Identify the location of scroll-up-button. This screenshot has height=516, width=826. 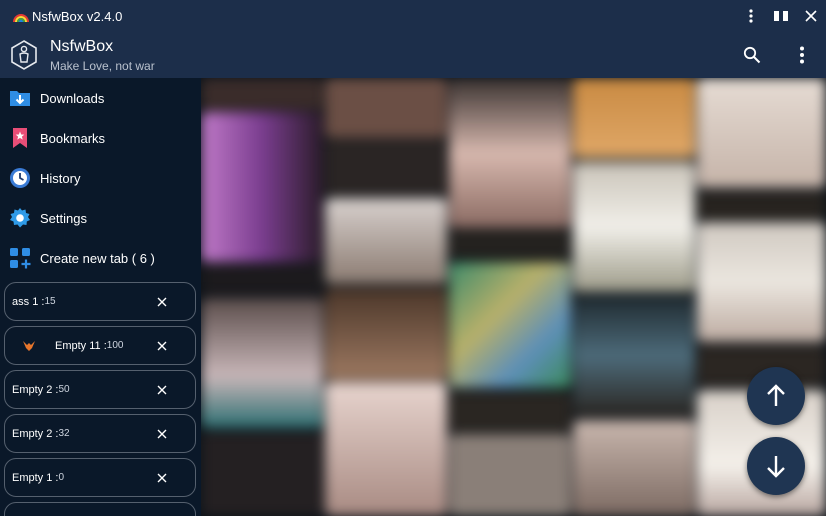
(776, 396).